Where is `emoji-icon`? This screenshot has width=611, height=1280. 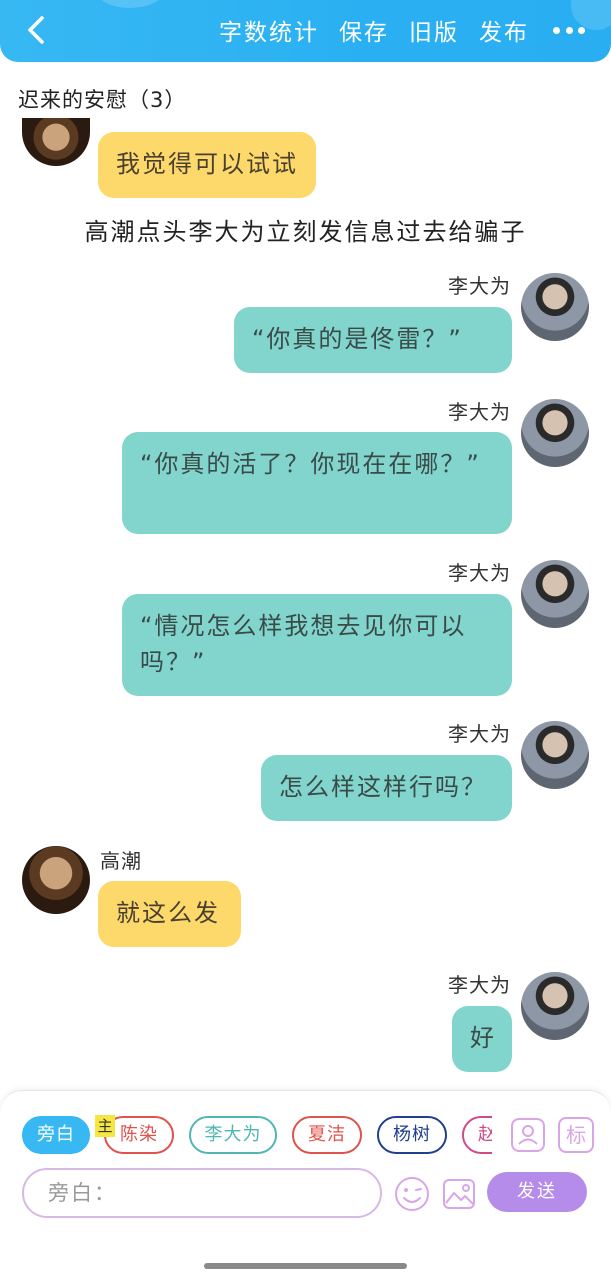
emoji-icon is located at coordinates (412, 1194).